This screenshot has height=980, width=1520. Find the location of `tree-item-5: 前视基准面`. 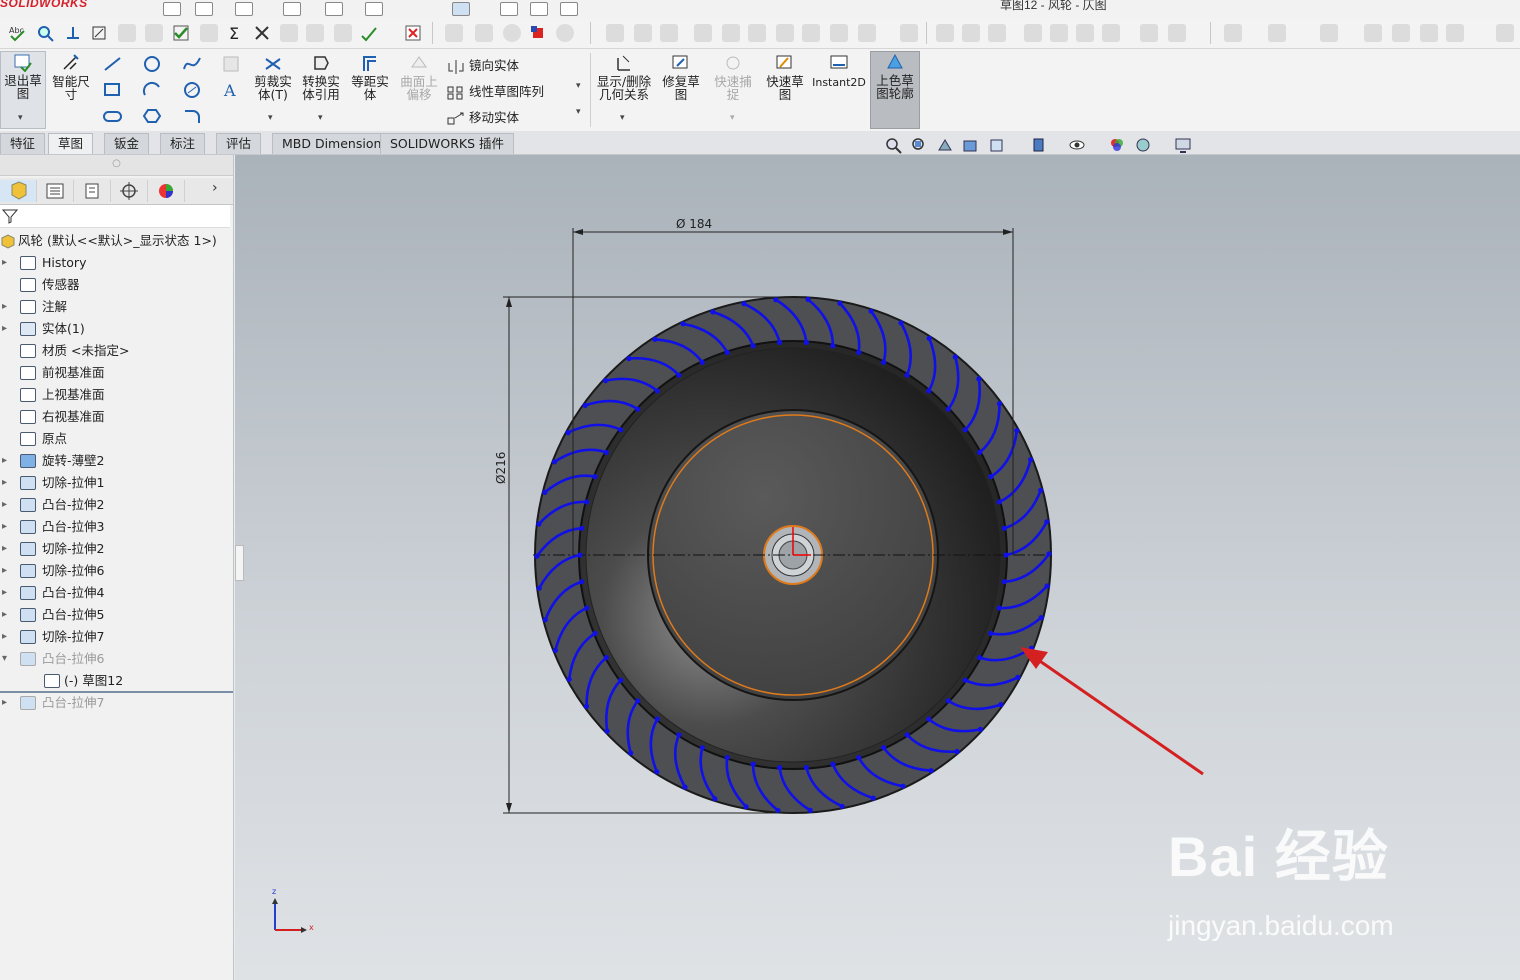

tree-item-5: 前视基准面 is located at coordinates (116, 373).